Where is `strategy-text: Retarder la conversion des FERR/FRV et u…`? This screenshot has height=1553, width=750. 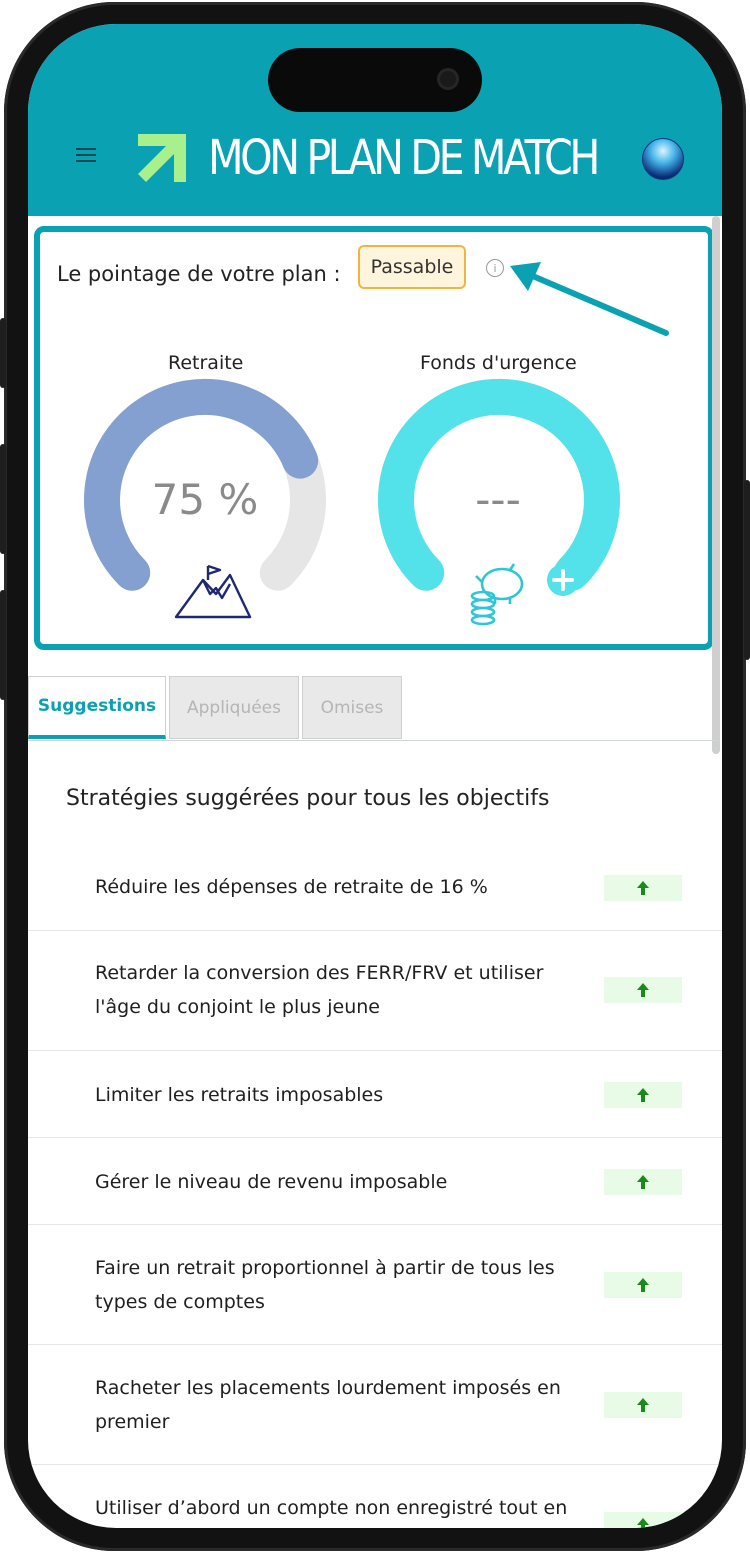
strategy-text: Retarder la conversion des FERR/FRV et u… is located at coordinates (319, 990).